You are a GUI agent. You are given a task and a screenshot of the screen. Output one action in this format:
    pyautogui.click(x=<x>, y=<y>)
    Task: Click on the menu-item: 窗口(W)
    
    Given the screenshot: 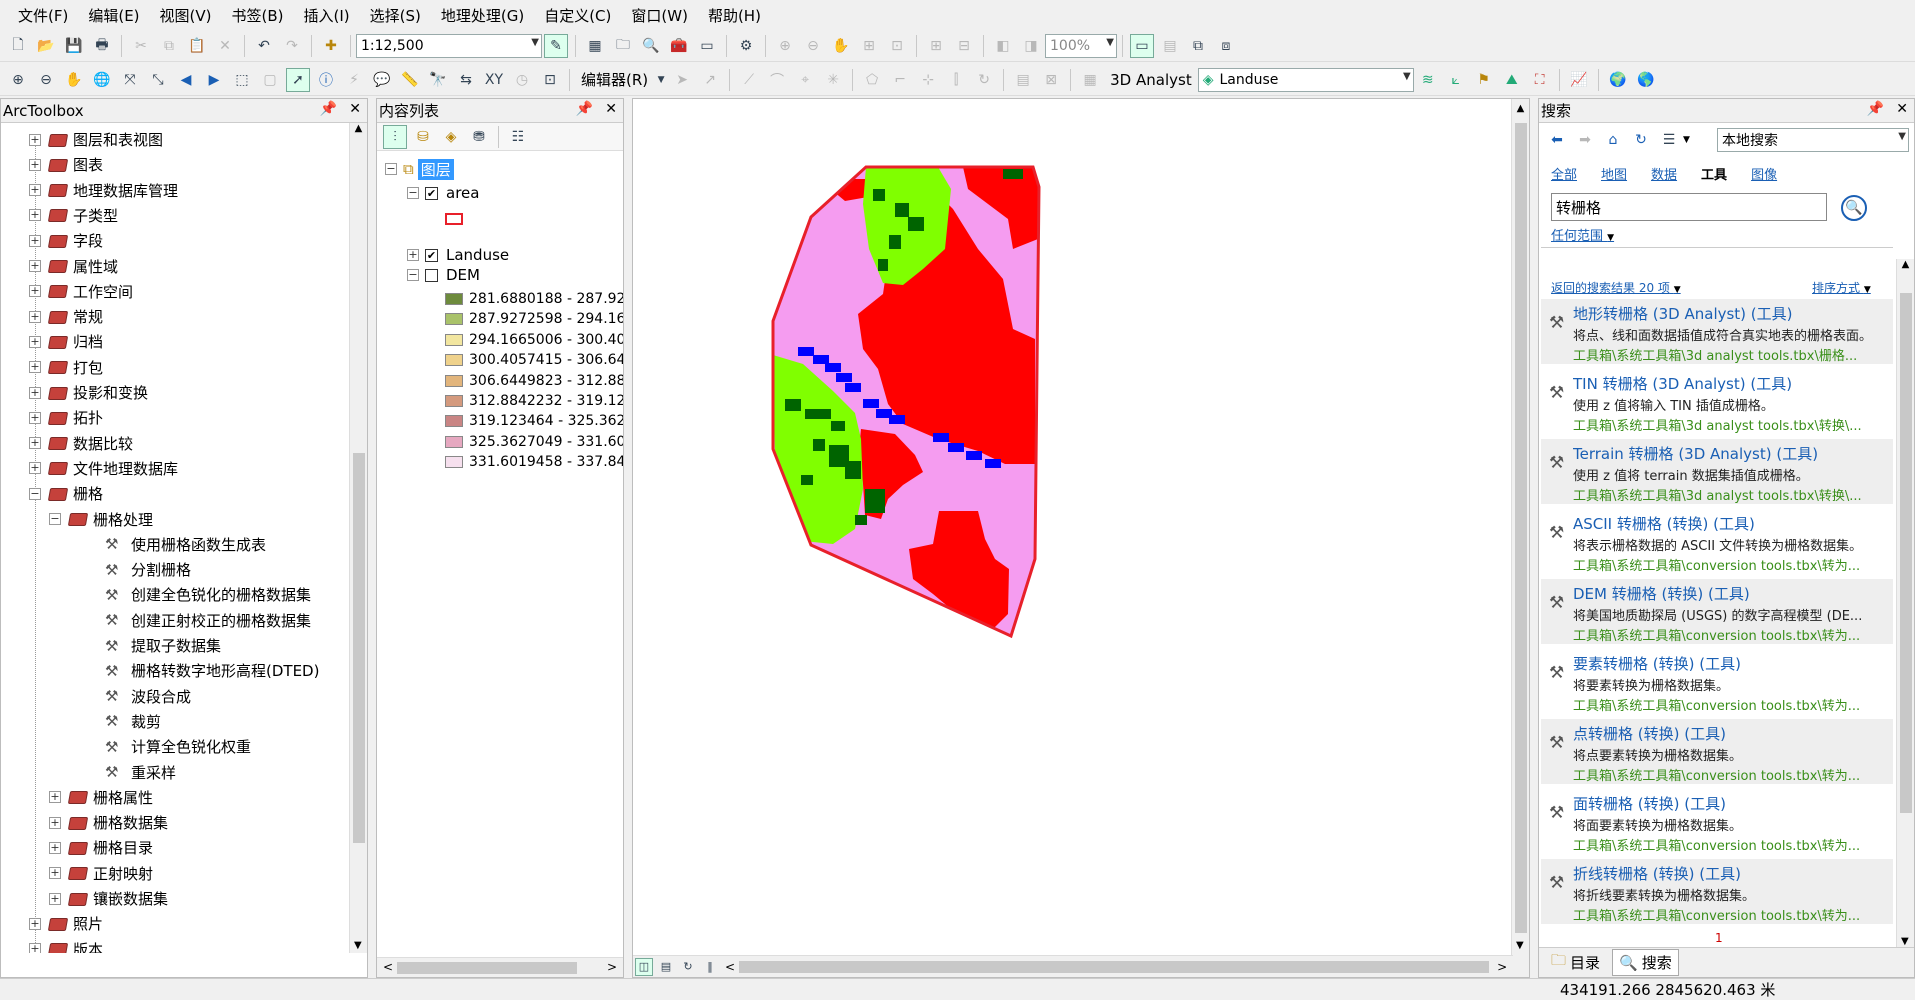 What is the action you would take?
    pyautogui.click(x=659, y=15)
    